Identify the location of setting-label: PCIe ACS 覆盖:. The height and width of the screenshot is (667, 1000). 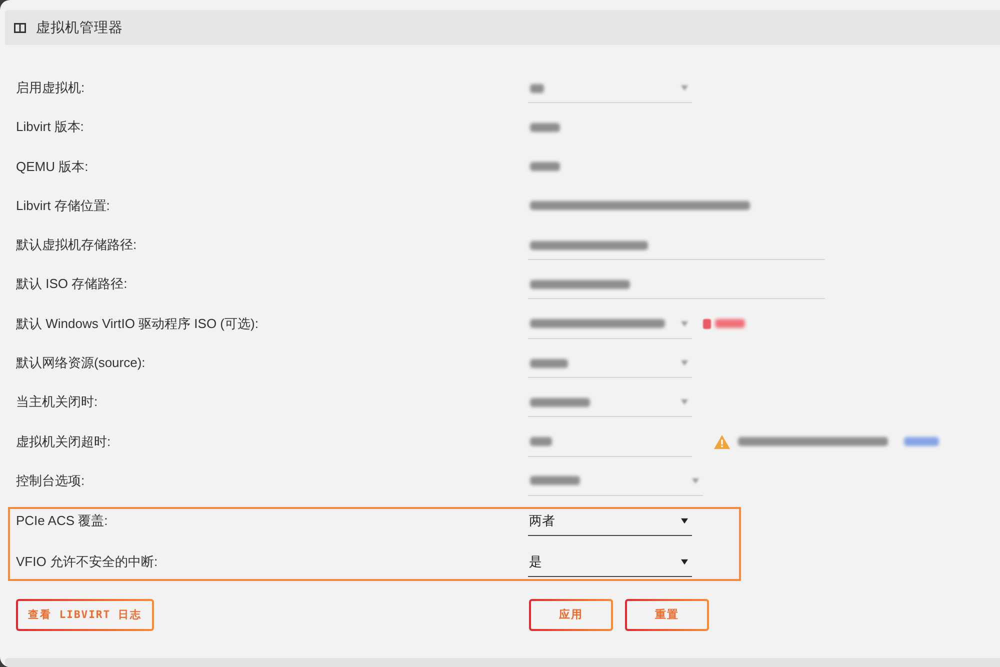
(62, 521).